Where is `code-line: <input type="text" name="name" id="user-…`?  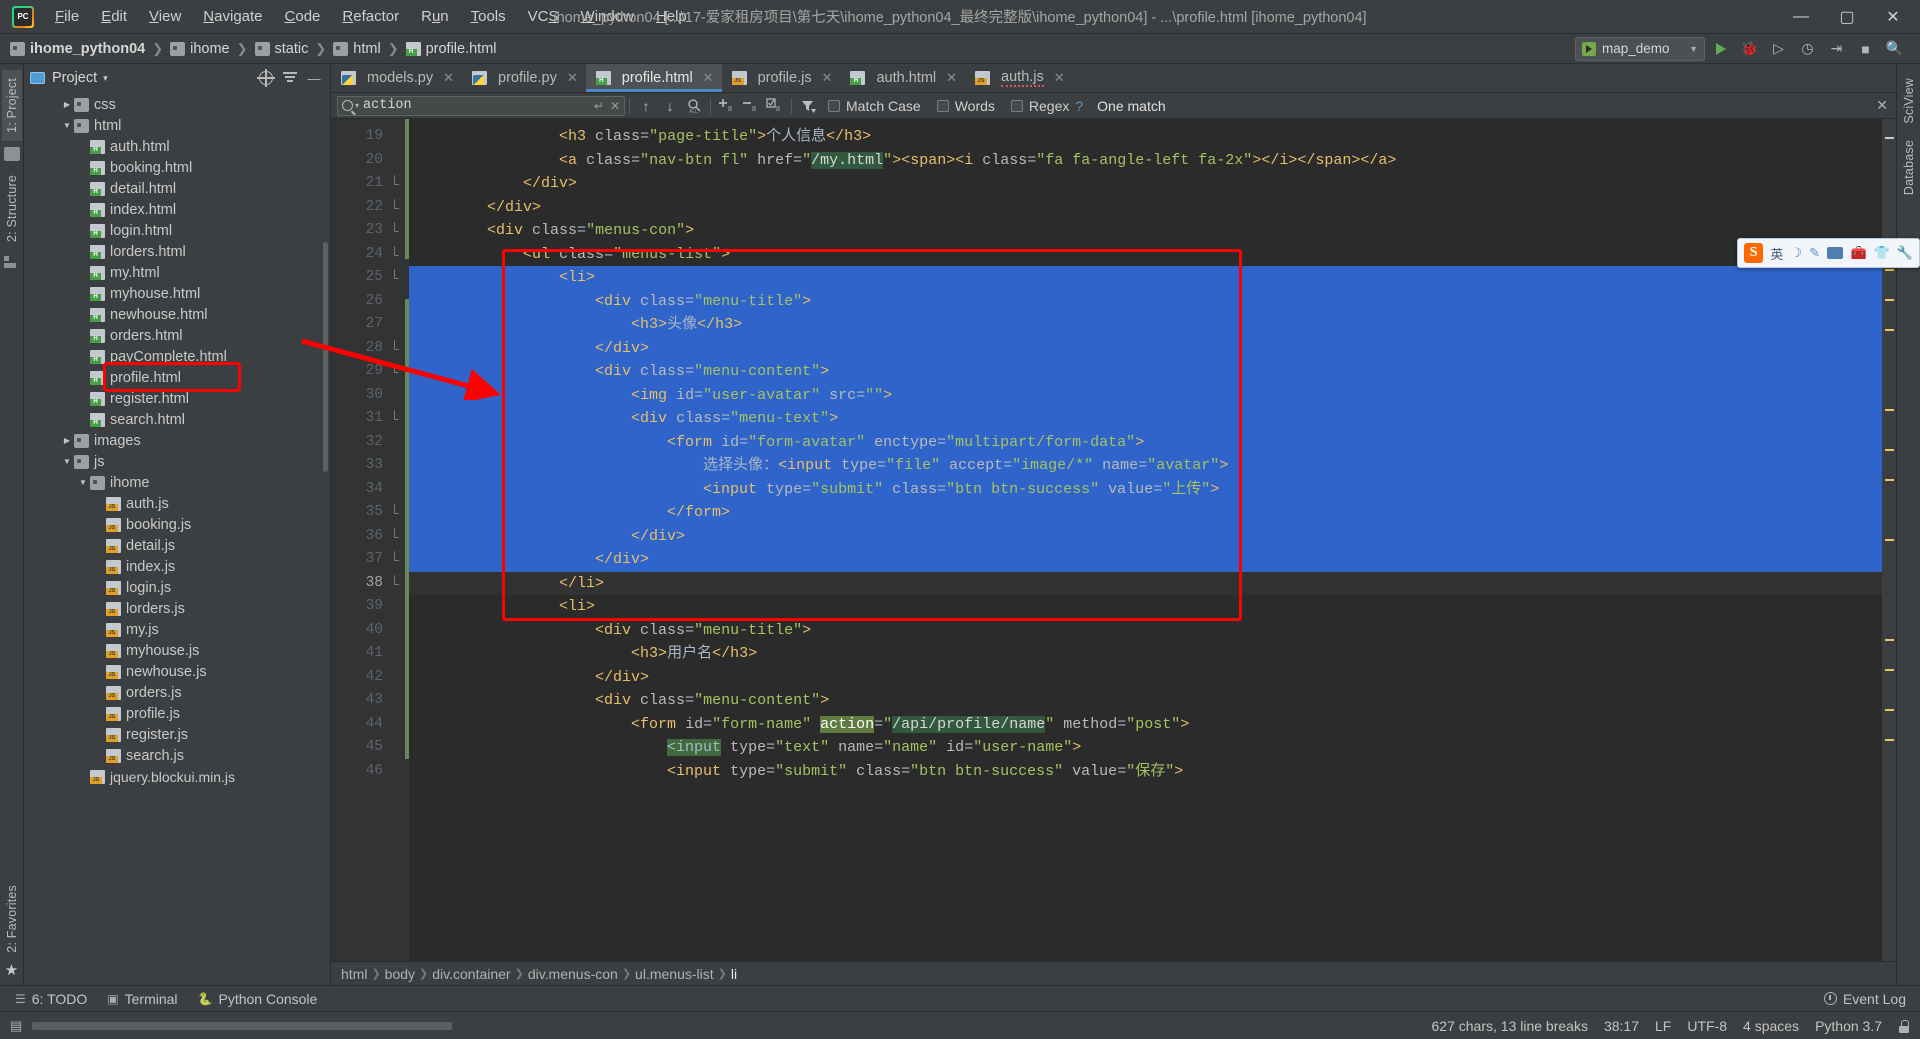 code-line: <input type="text" name="name" id="user-… is located at coordinates (1145, 748).